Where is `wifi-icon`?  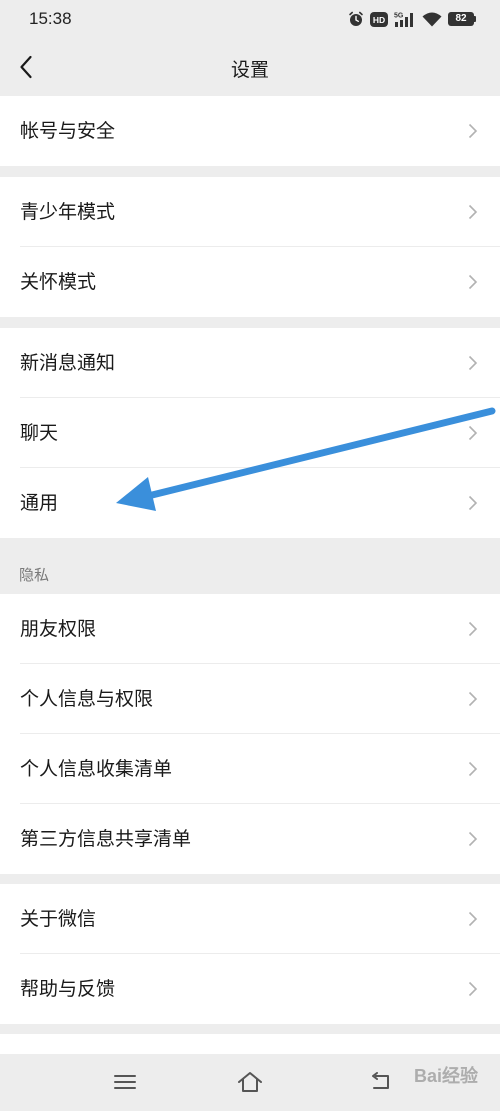 wifi-icon is located at coordinates (432, 19).